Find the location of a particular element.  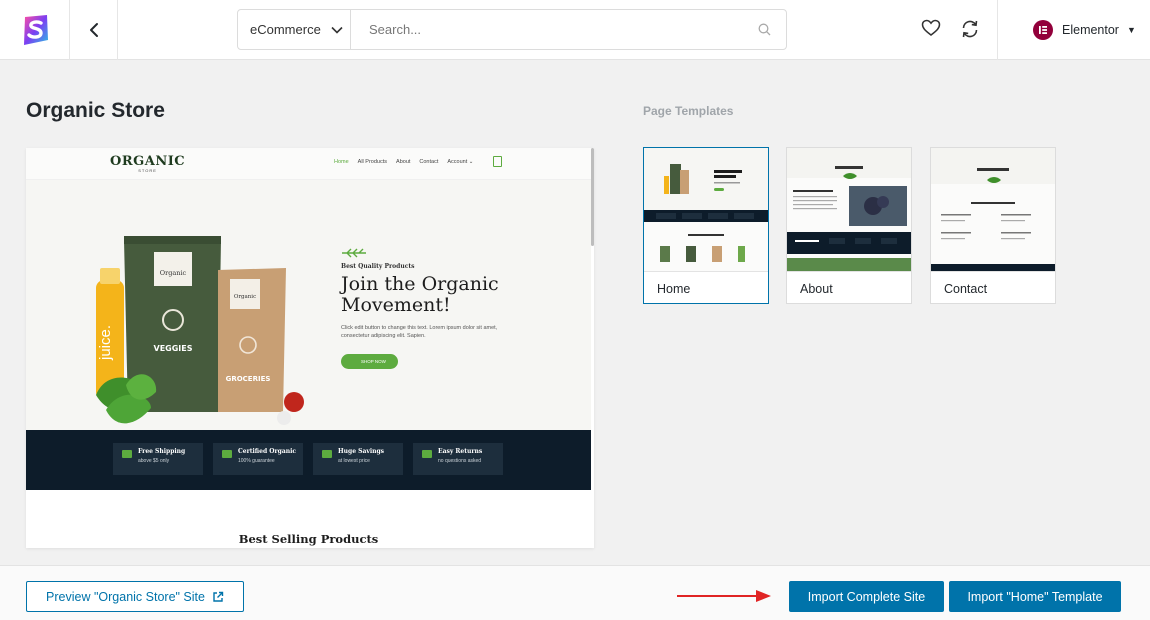

preview-menu-item: Contact is located at coordinates (429, 162).